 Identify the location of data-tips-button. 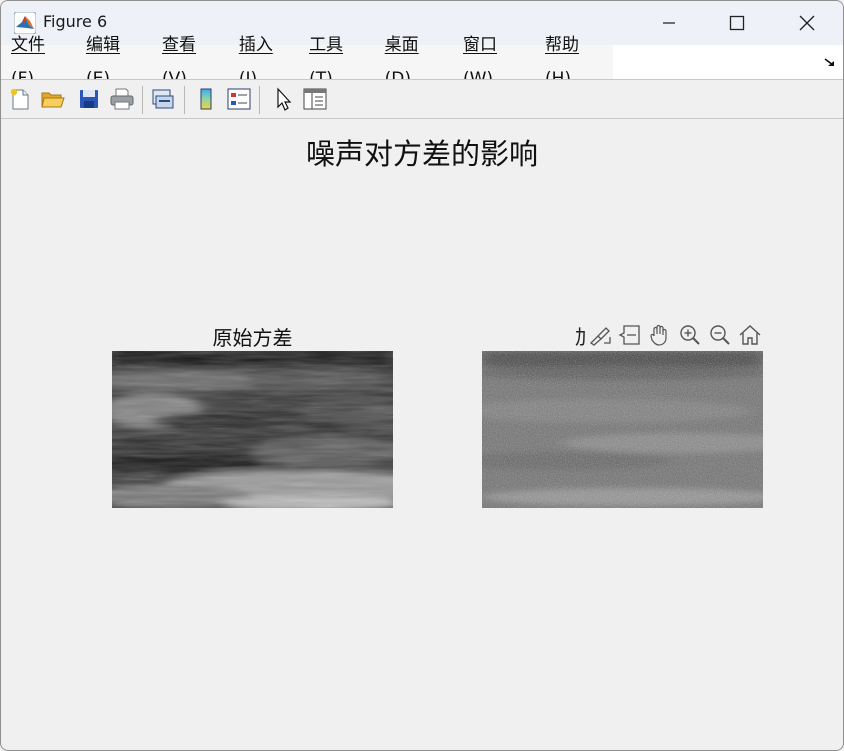
(630, 335).